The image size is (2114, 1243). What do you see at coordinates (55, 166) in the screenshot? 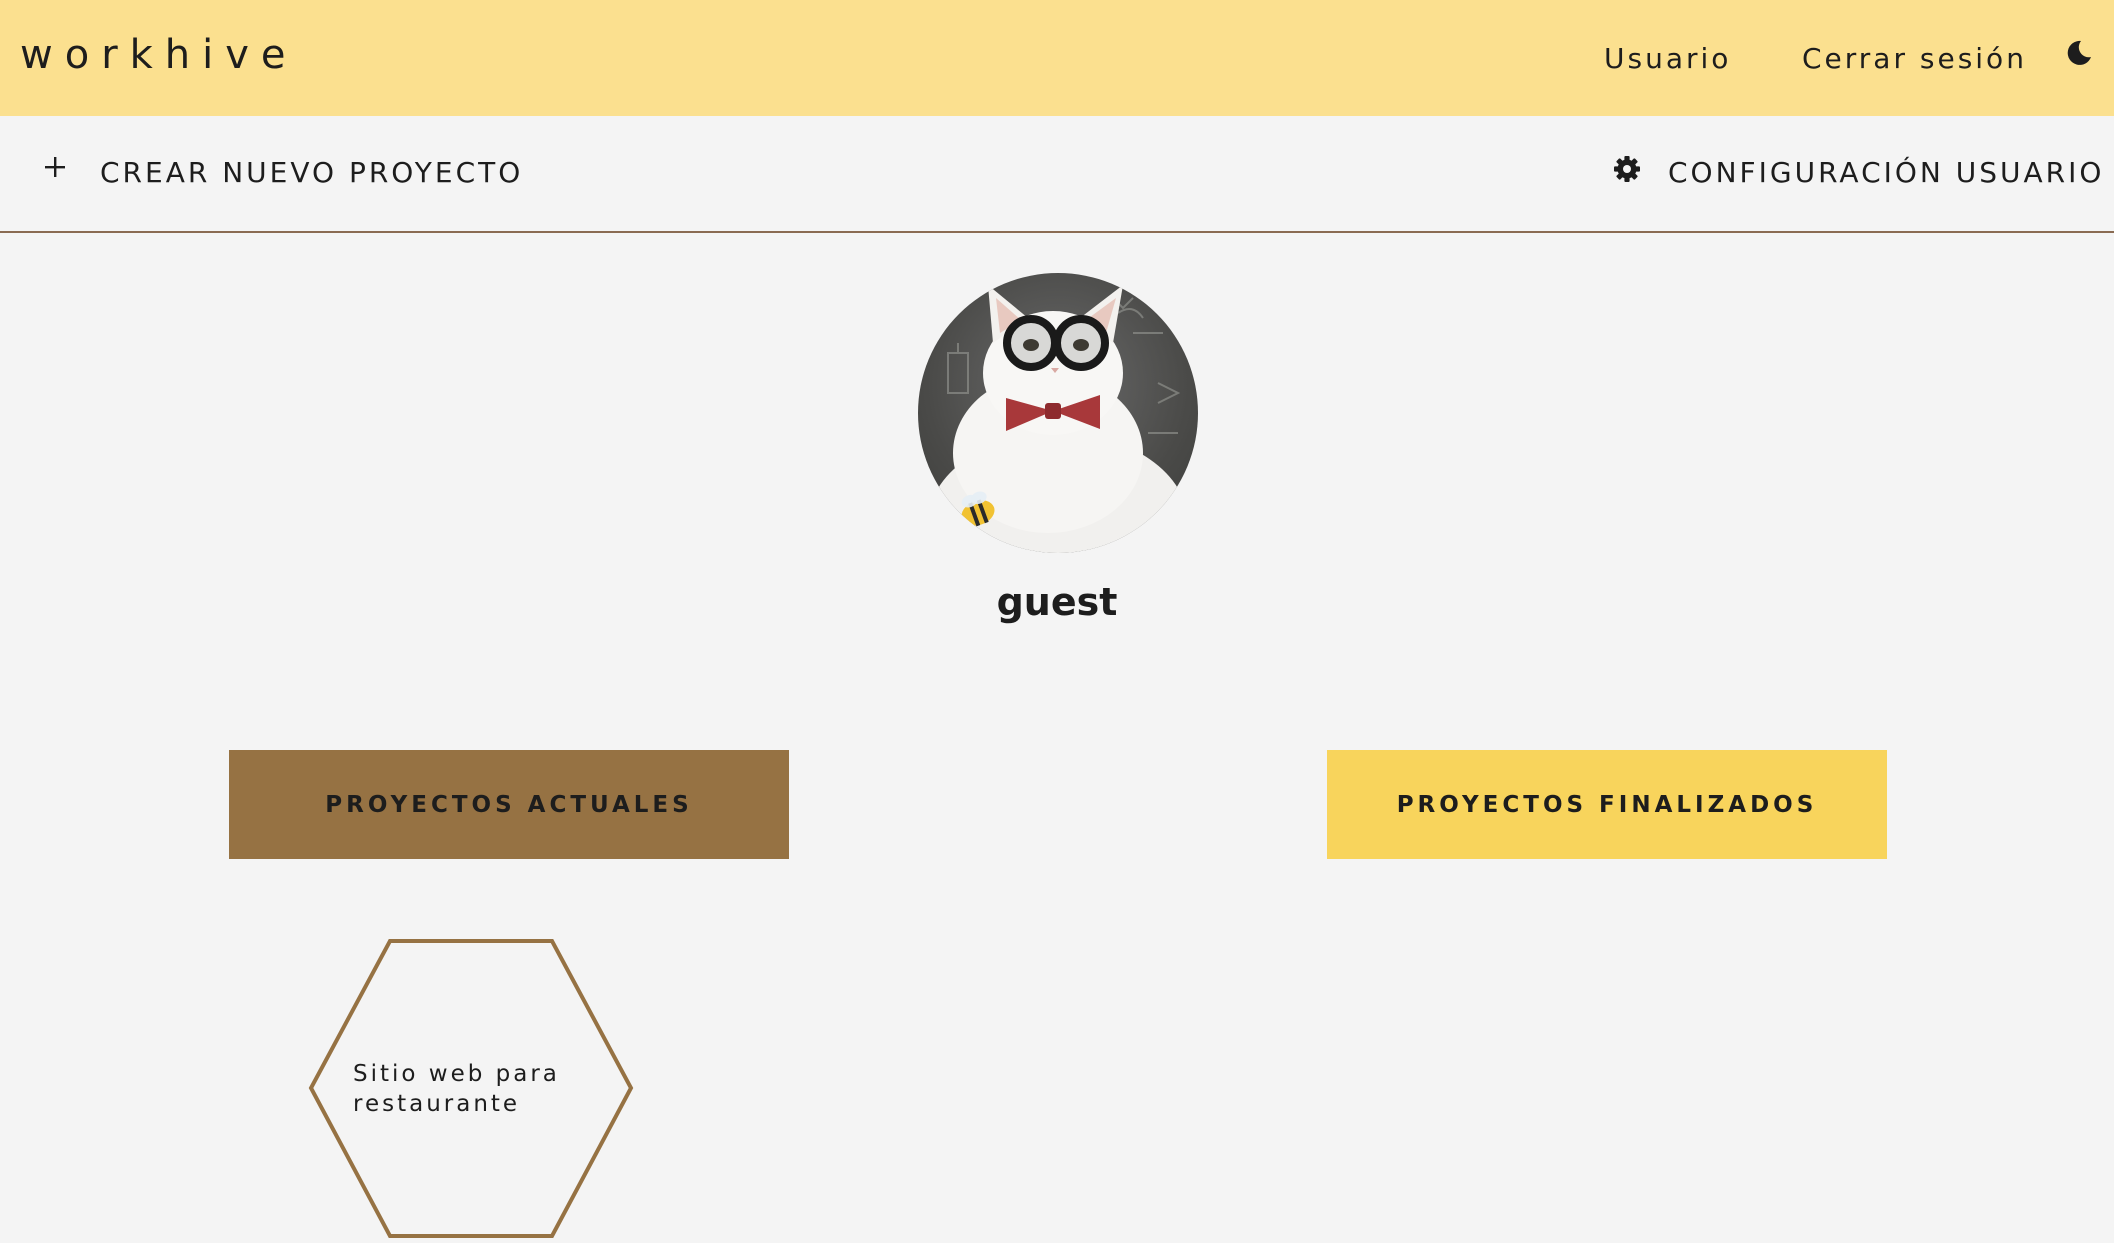
I see `plus-icon` at bounding box center [55, 166].